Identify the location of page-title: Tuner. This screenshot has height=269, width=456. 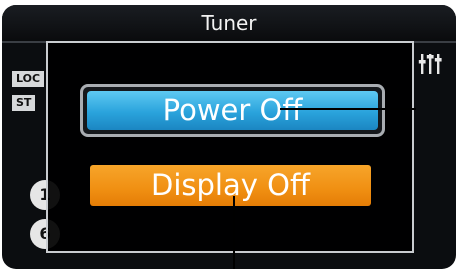
(229, 23).